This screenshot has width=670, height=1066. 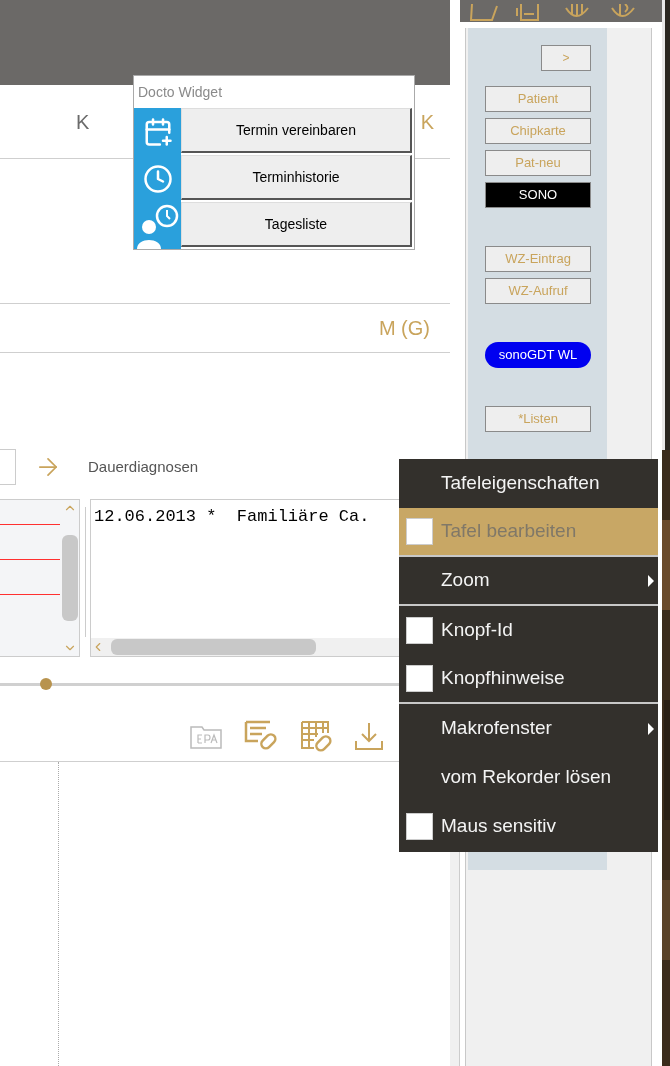 I want to click on input-field, so click(x=8, y=467).